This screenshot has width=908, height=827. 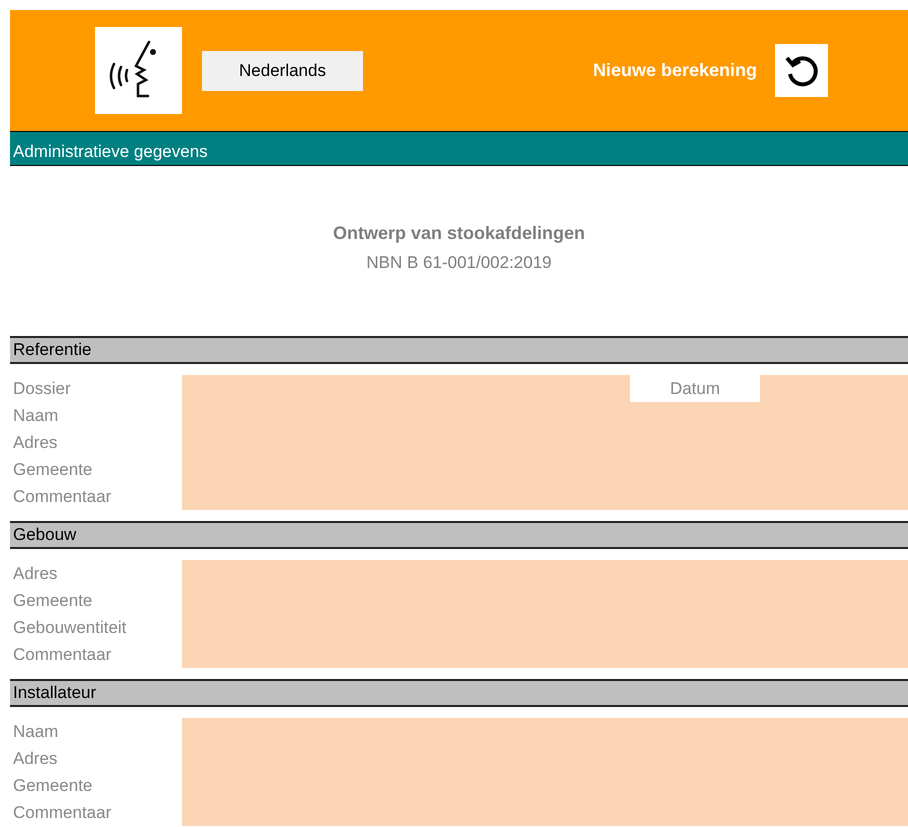 What do you see at coordinates (459, 263) in the screenshot?
I see `page-subtitle: NBN B 61-001/002:2019` at bounding box center [459, 263].